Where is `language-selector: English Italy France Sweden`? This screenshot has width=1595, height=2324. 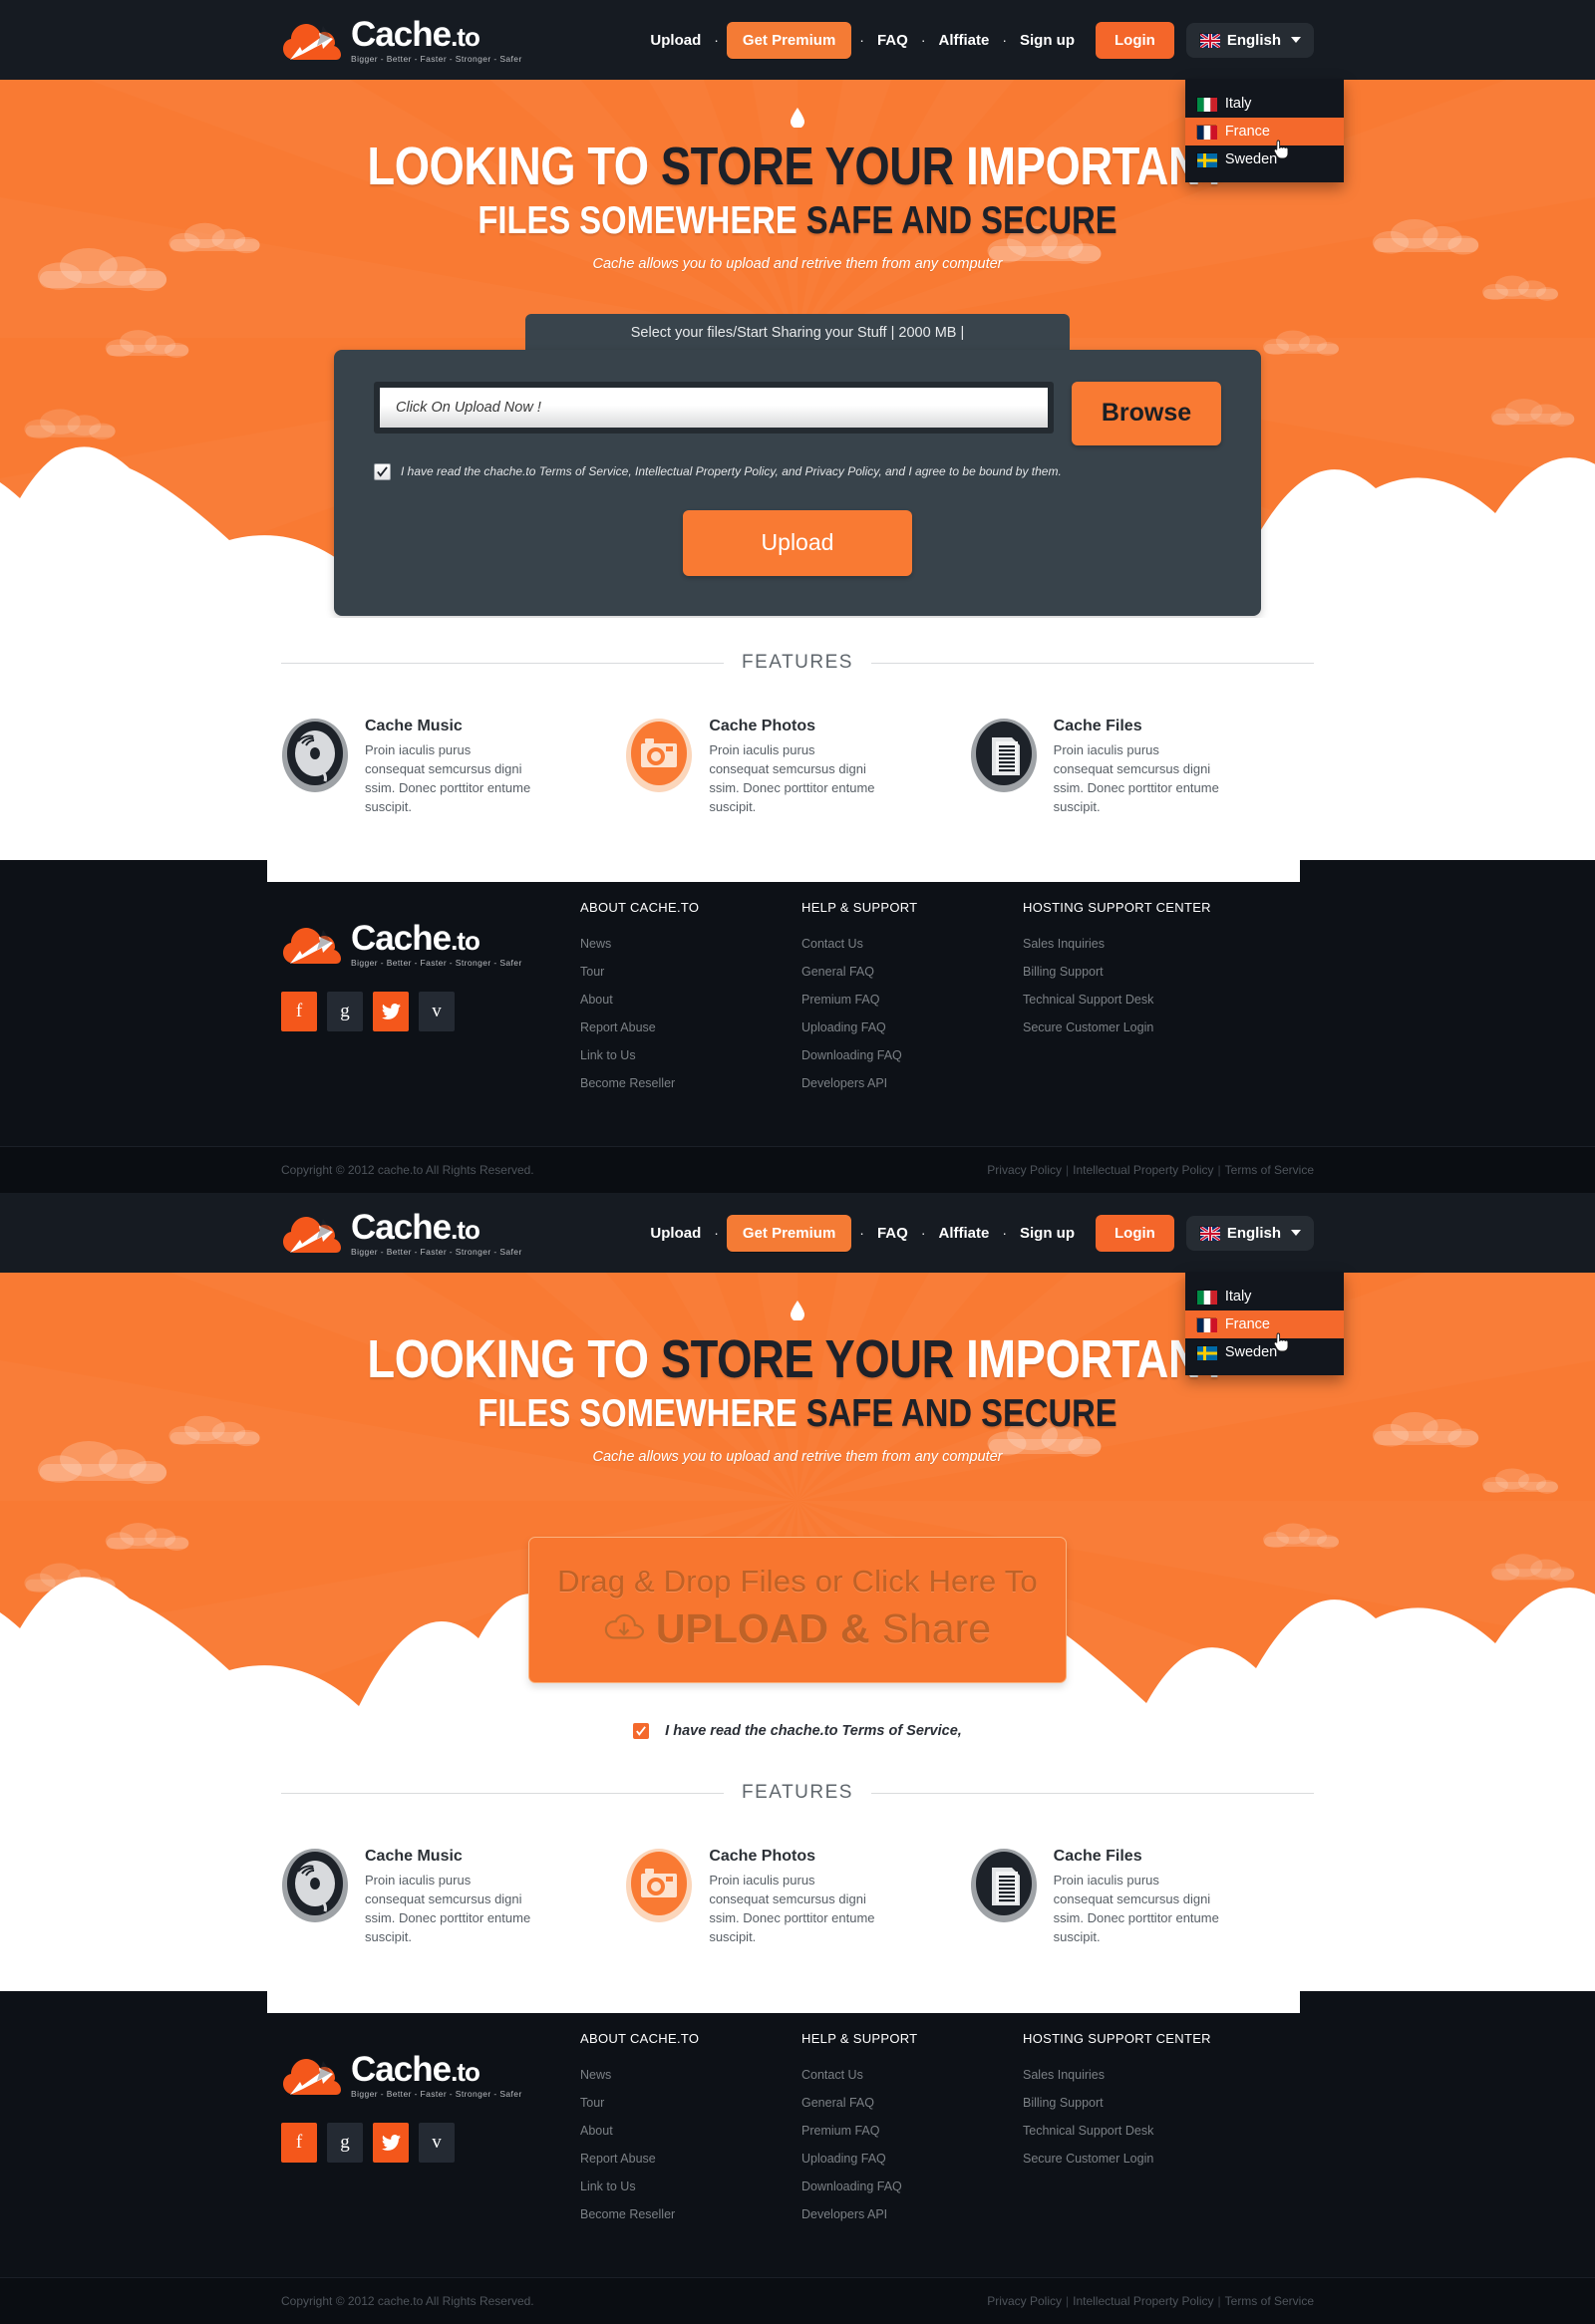
language-selector: English Italy France Sweden is located at coordinates (1264, 1295).